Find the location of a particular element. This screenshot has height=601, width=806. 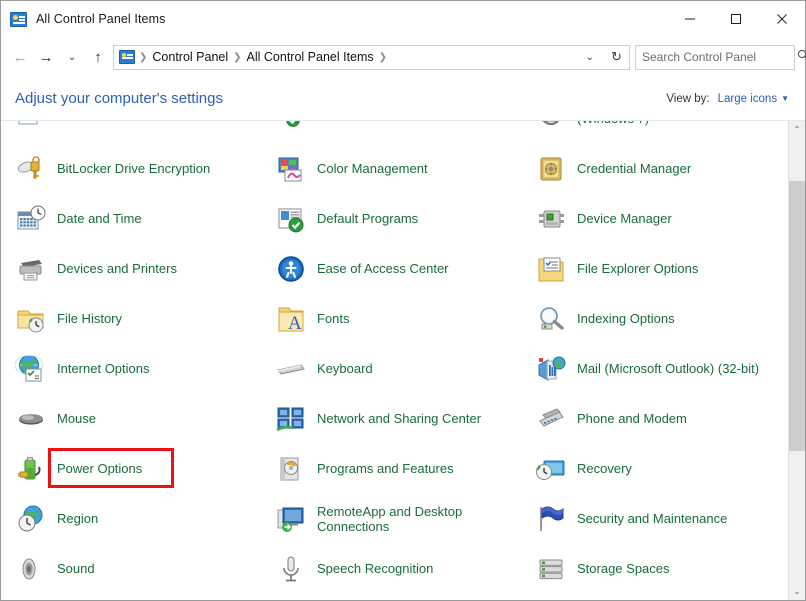

mouse-icon is located at coordinates (31, 419).